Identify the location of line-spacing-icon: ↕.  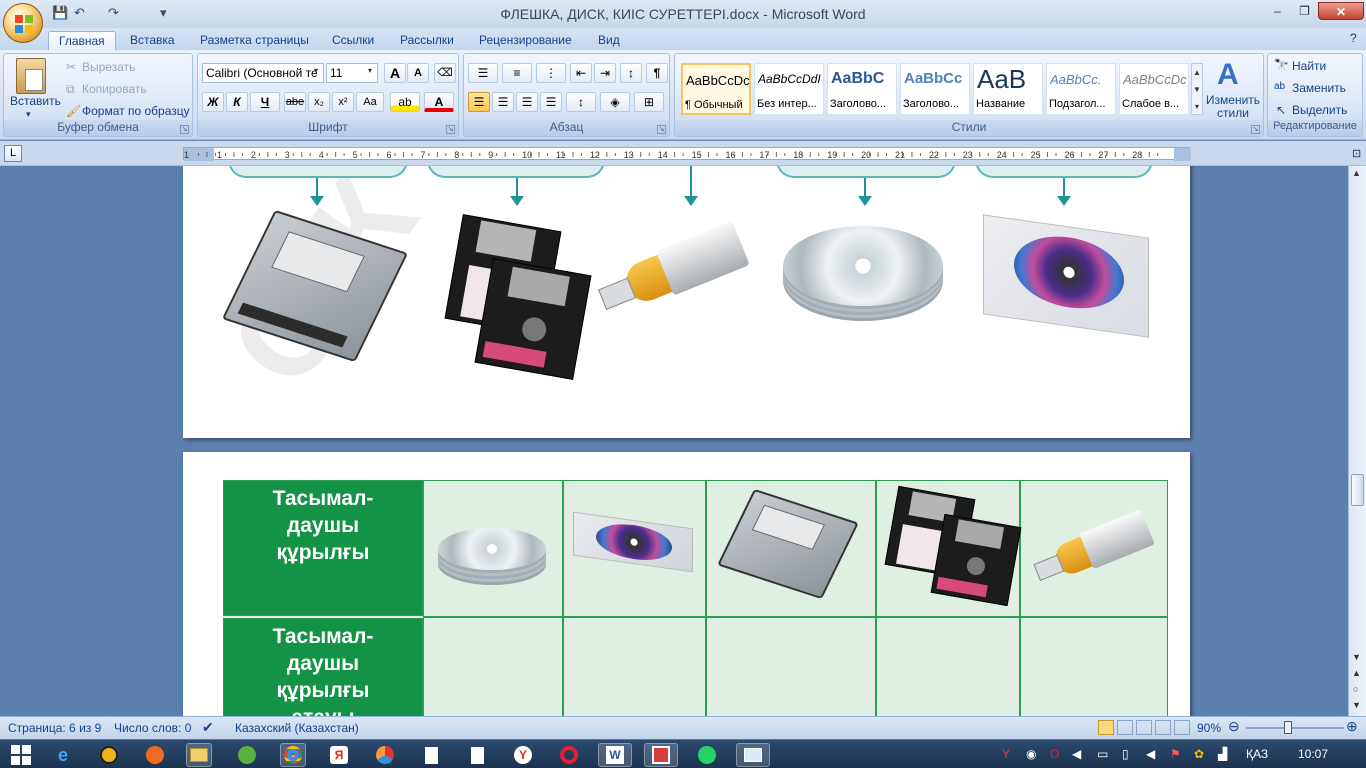
(581, 102).